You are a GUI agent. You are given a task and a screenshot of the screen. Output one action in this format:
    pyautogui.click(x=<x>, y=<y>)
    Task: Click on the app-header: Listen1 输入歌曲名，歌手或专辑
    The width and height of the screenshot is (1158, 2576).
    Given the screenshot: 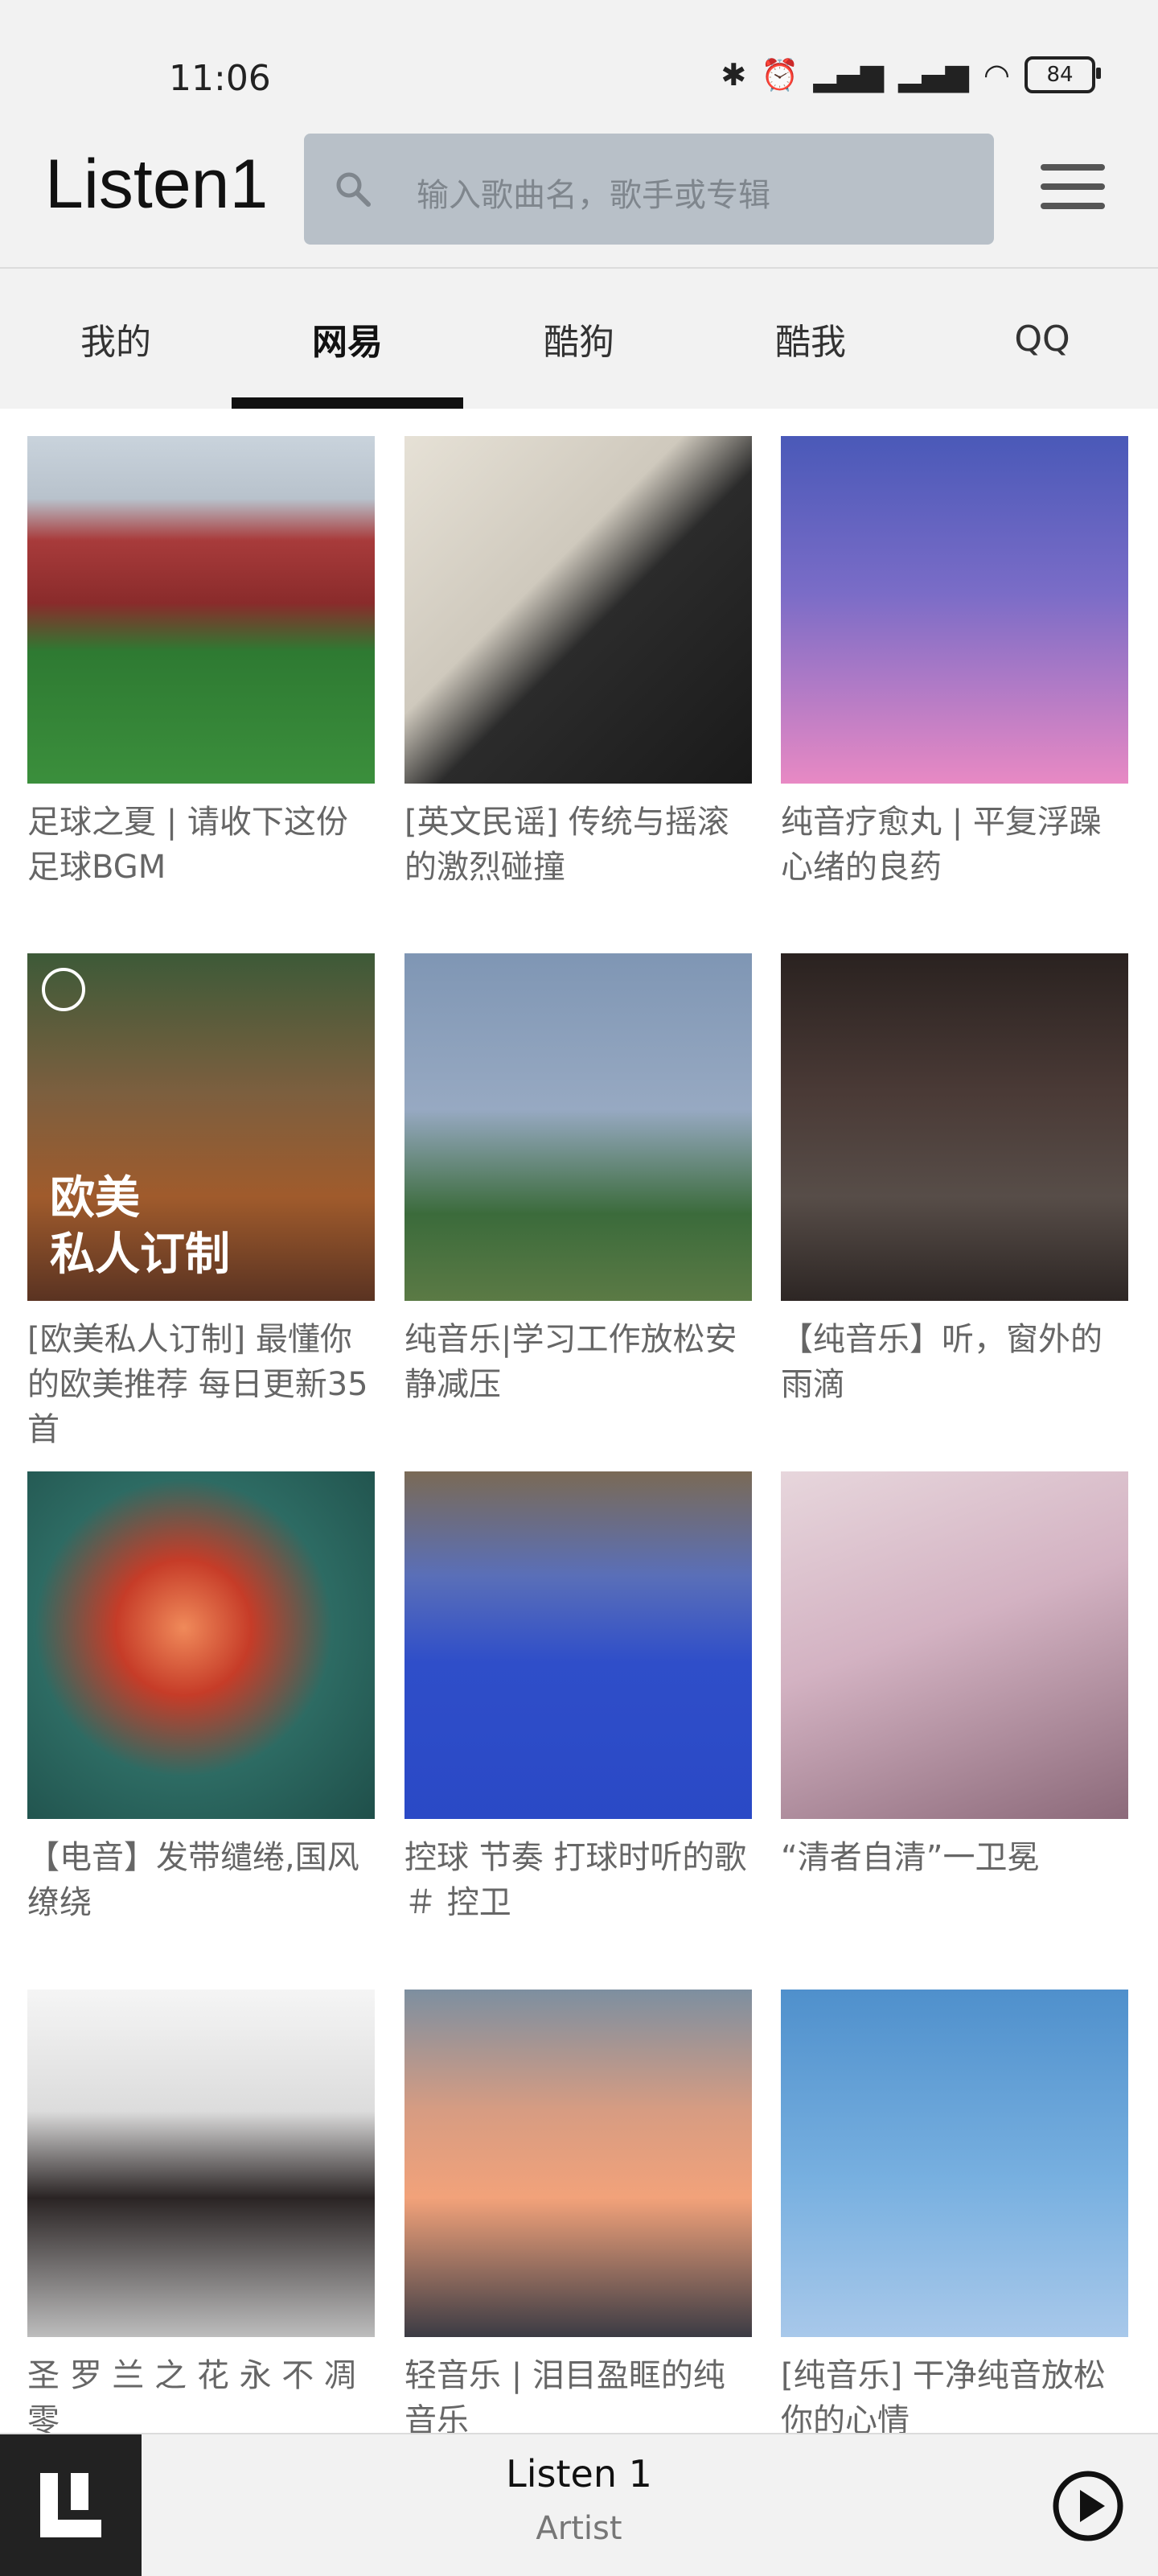 What is the action you would take?
    pyautogui.click(x=579, y=195)
    